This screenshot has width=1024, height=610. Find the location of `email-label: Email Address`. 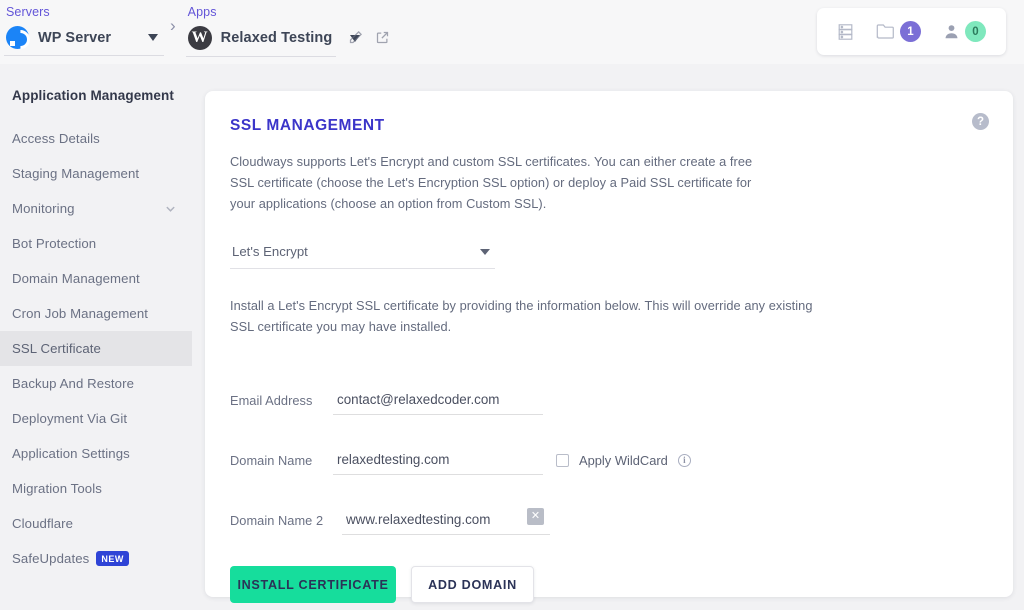

email-label: Email Address is located at coordinates (271, 400).